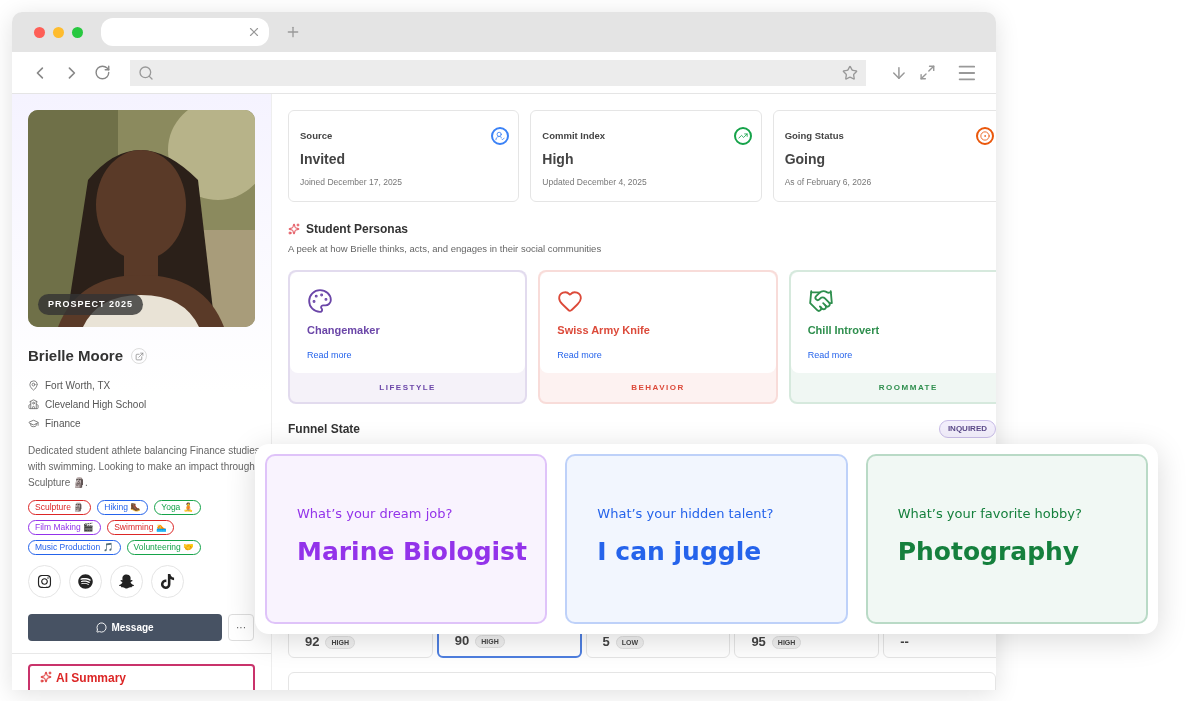  What do you see at coordinates (658, 388) in the screenshot?
I see `persona-category: BEHAVIOR` at bounding box center [658, 388].